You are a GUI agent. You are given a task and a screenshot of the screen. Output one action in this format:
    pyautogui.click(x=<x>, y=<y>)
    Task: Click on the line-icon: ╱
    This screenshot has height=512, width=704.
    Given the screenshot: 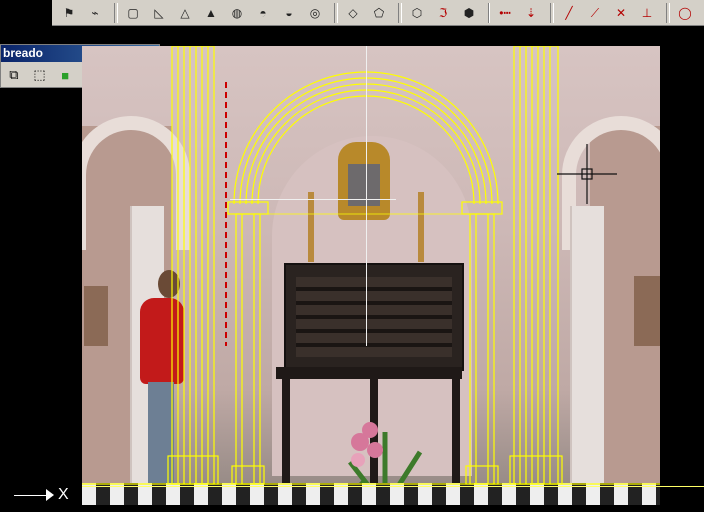 What is the action you would take?
    pyautogui.click(x=569, y=13)
    